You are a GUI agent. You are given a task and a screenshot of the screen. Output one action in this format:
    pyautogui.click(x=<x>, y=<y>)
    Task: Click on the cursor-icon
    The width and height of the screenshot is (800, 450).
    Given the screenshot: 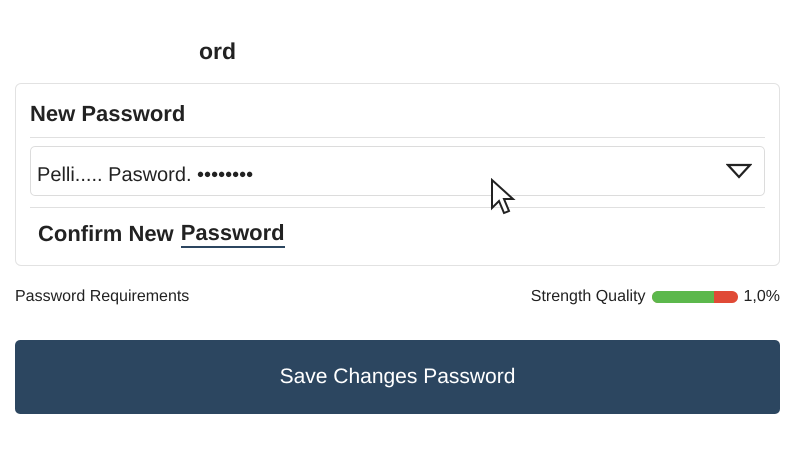 What is the action you would take?
    pyautogui.click(x=503, y=197)
    